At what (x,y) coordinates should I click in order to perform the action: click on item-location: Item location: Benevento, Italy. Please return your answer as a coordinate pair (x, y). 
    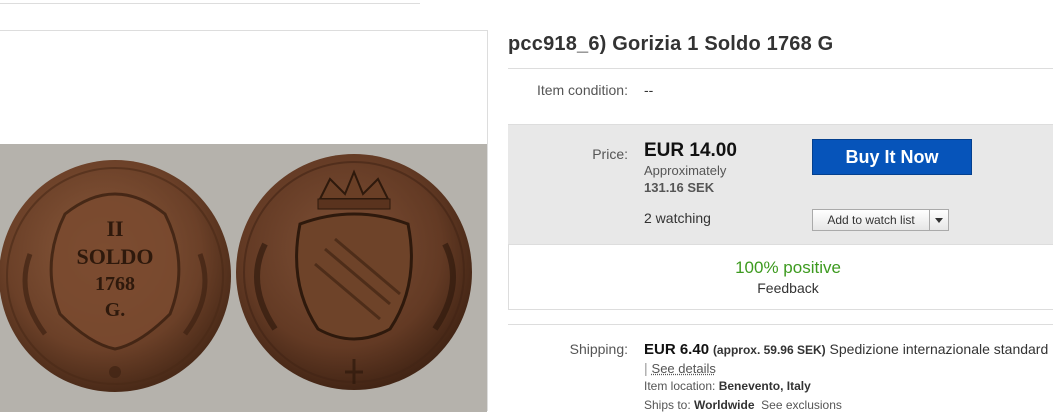
    Looking at the image, I should click on (727, 386).